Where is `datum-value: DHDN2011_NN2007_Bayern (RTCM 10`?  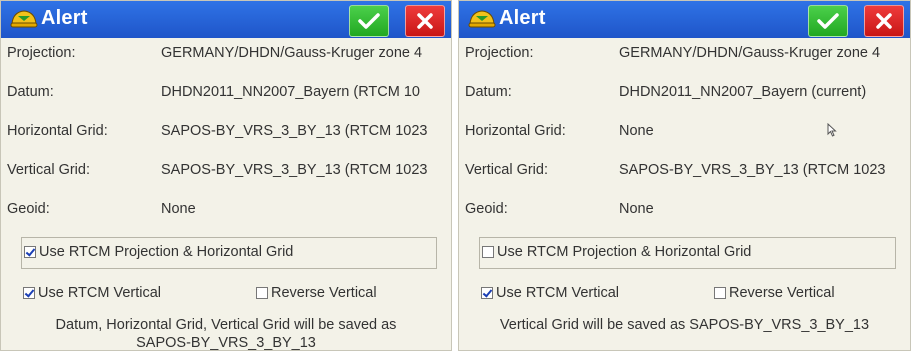
datum-value: DHDN2011_NN2007_Bayern (RTCM 10 is located at coordinates (290, 92).